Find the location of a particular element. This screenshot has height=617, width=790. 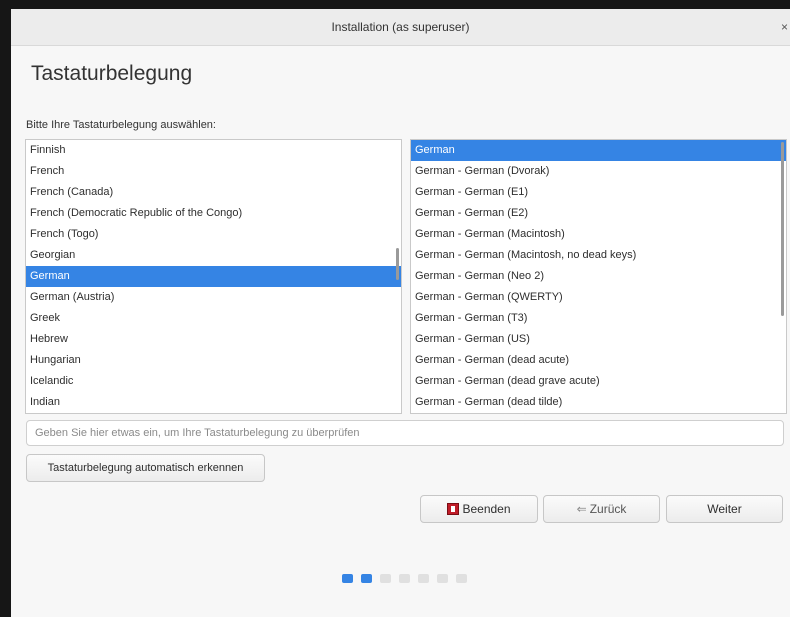

window-title: Installation (as superuser) is located at coordinates (400, 27).